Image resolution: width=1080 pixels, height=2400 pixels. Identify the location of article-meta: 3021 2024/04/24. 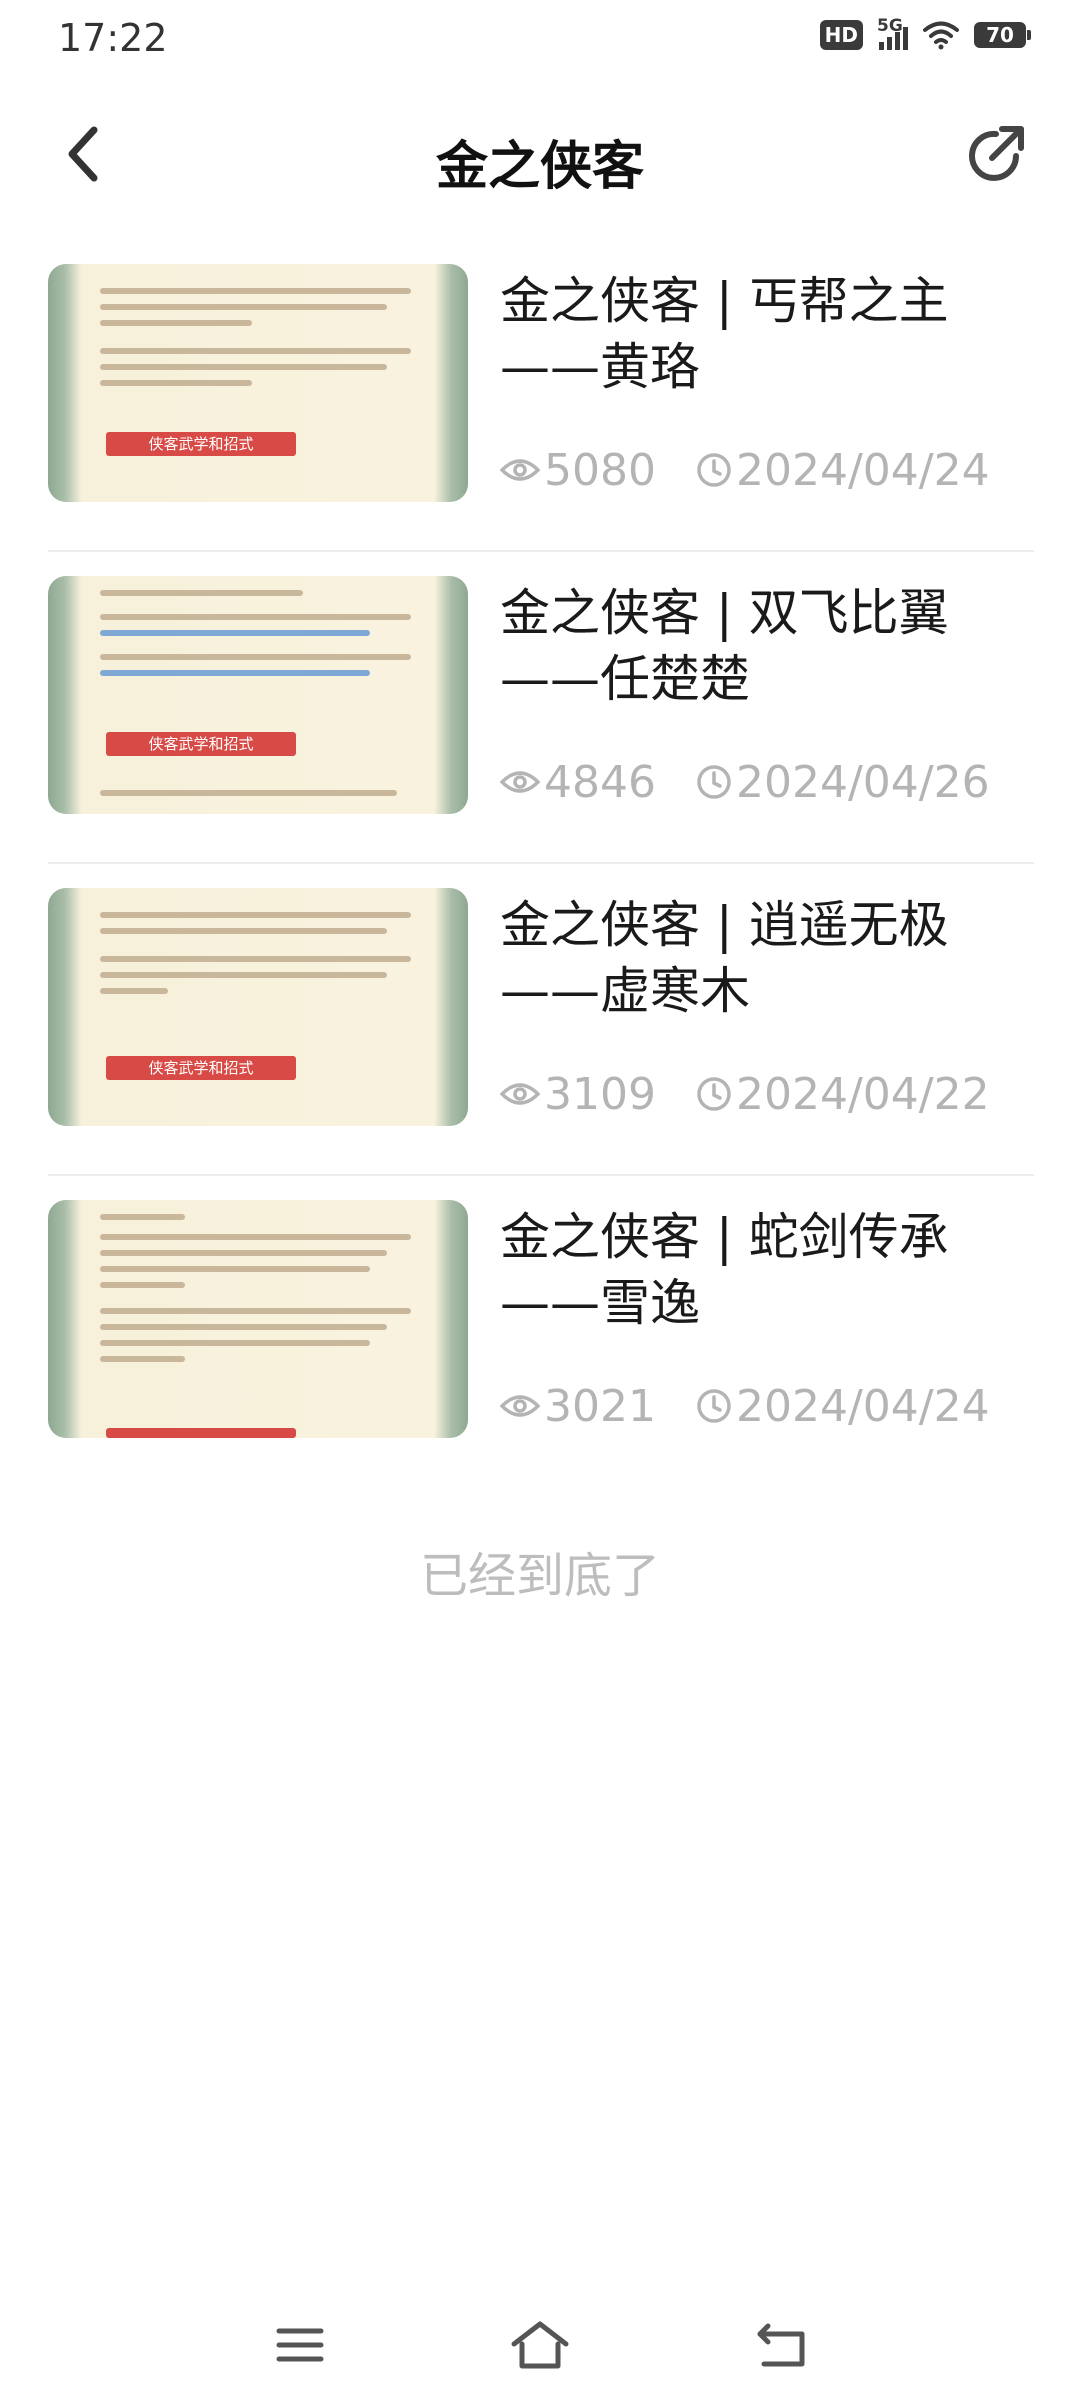
(767, 1406).